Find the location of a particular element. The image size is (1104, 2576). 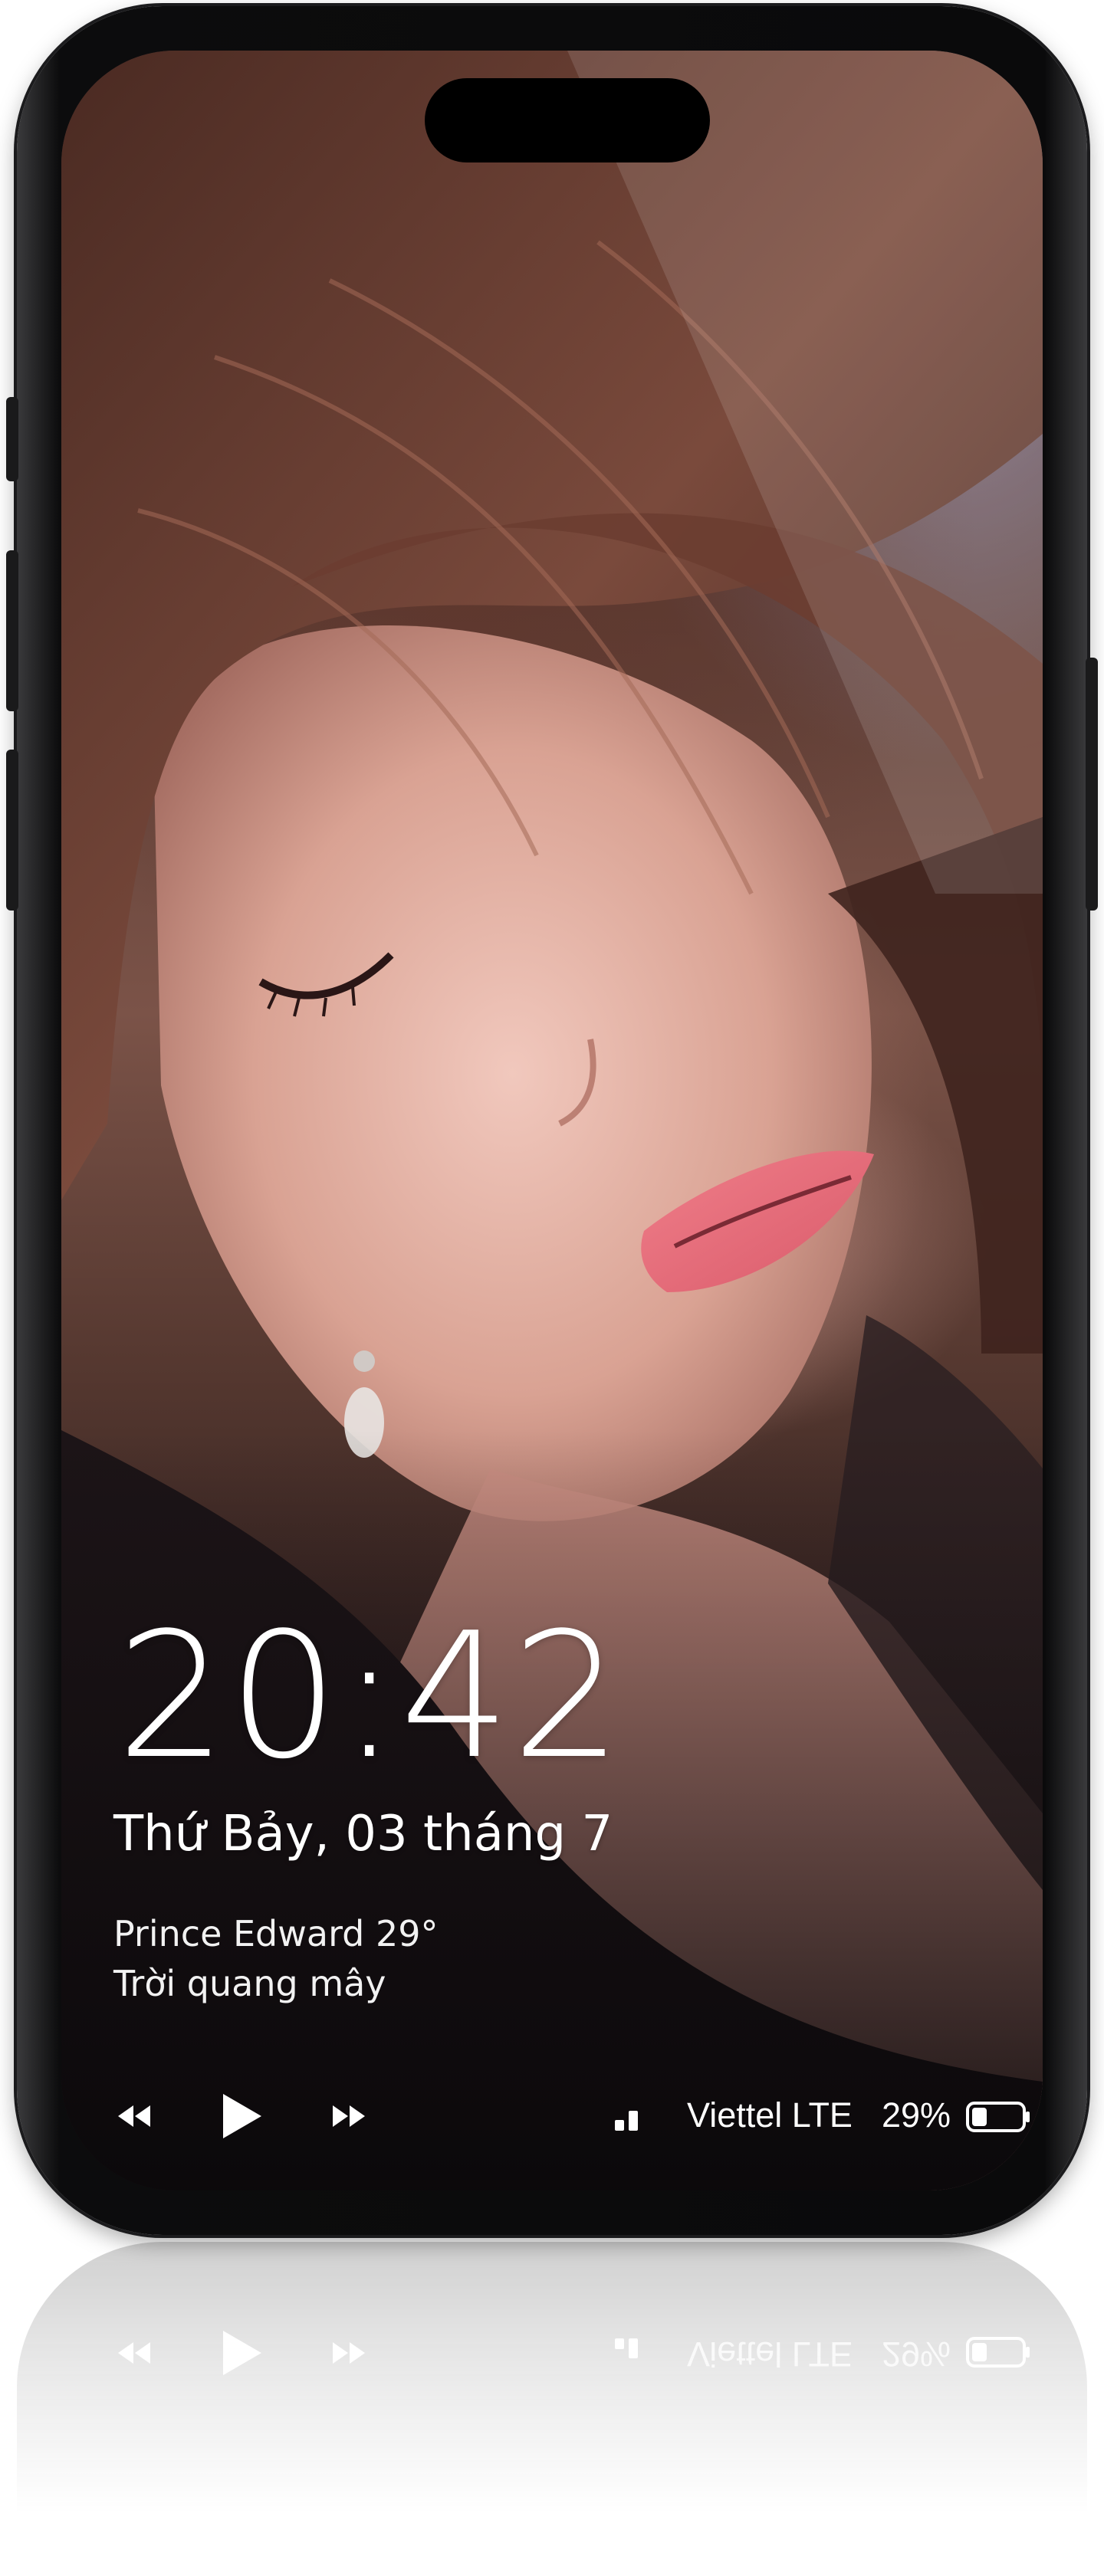

play-button is located at coordinates (242, 2116).